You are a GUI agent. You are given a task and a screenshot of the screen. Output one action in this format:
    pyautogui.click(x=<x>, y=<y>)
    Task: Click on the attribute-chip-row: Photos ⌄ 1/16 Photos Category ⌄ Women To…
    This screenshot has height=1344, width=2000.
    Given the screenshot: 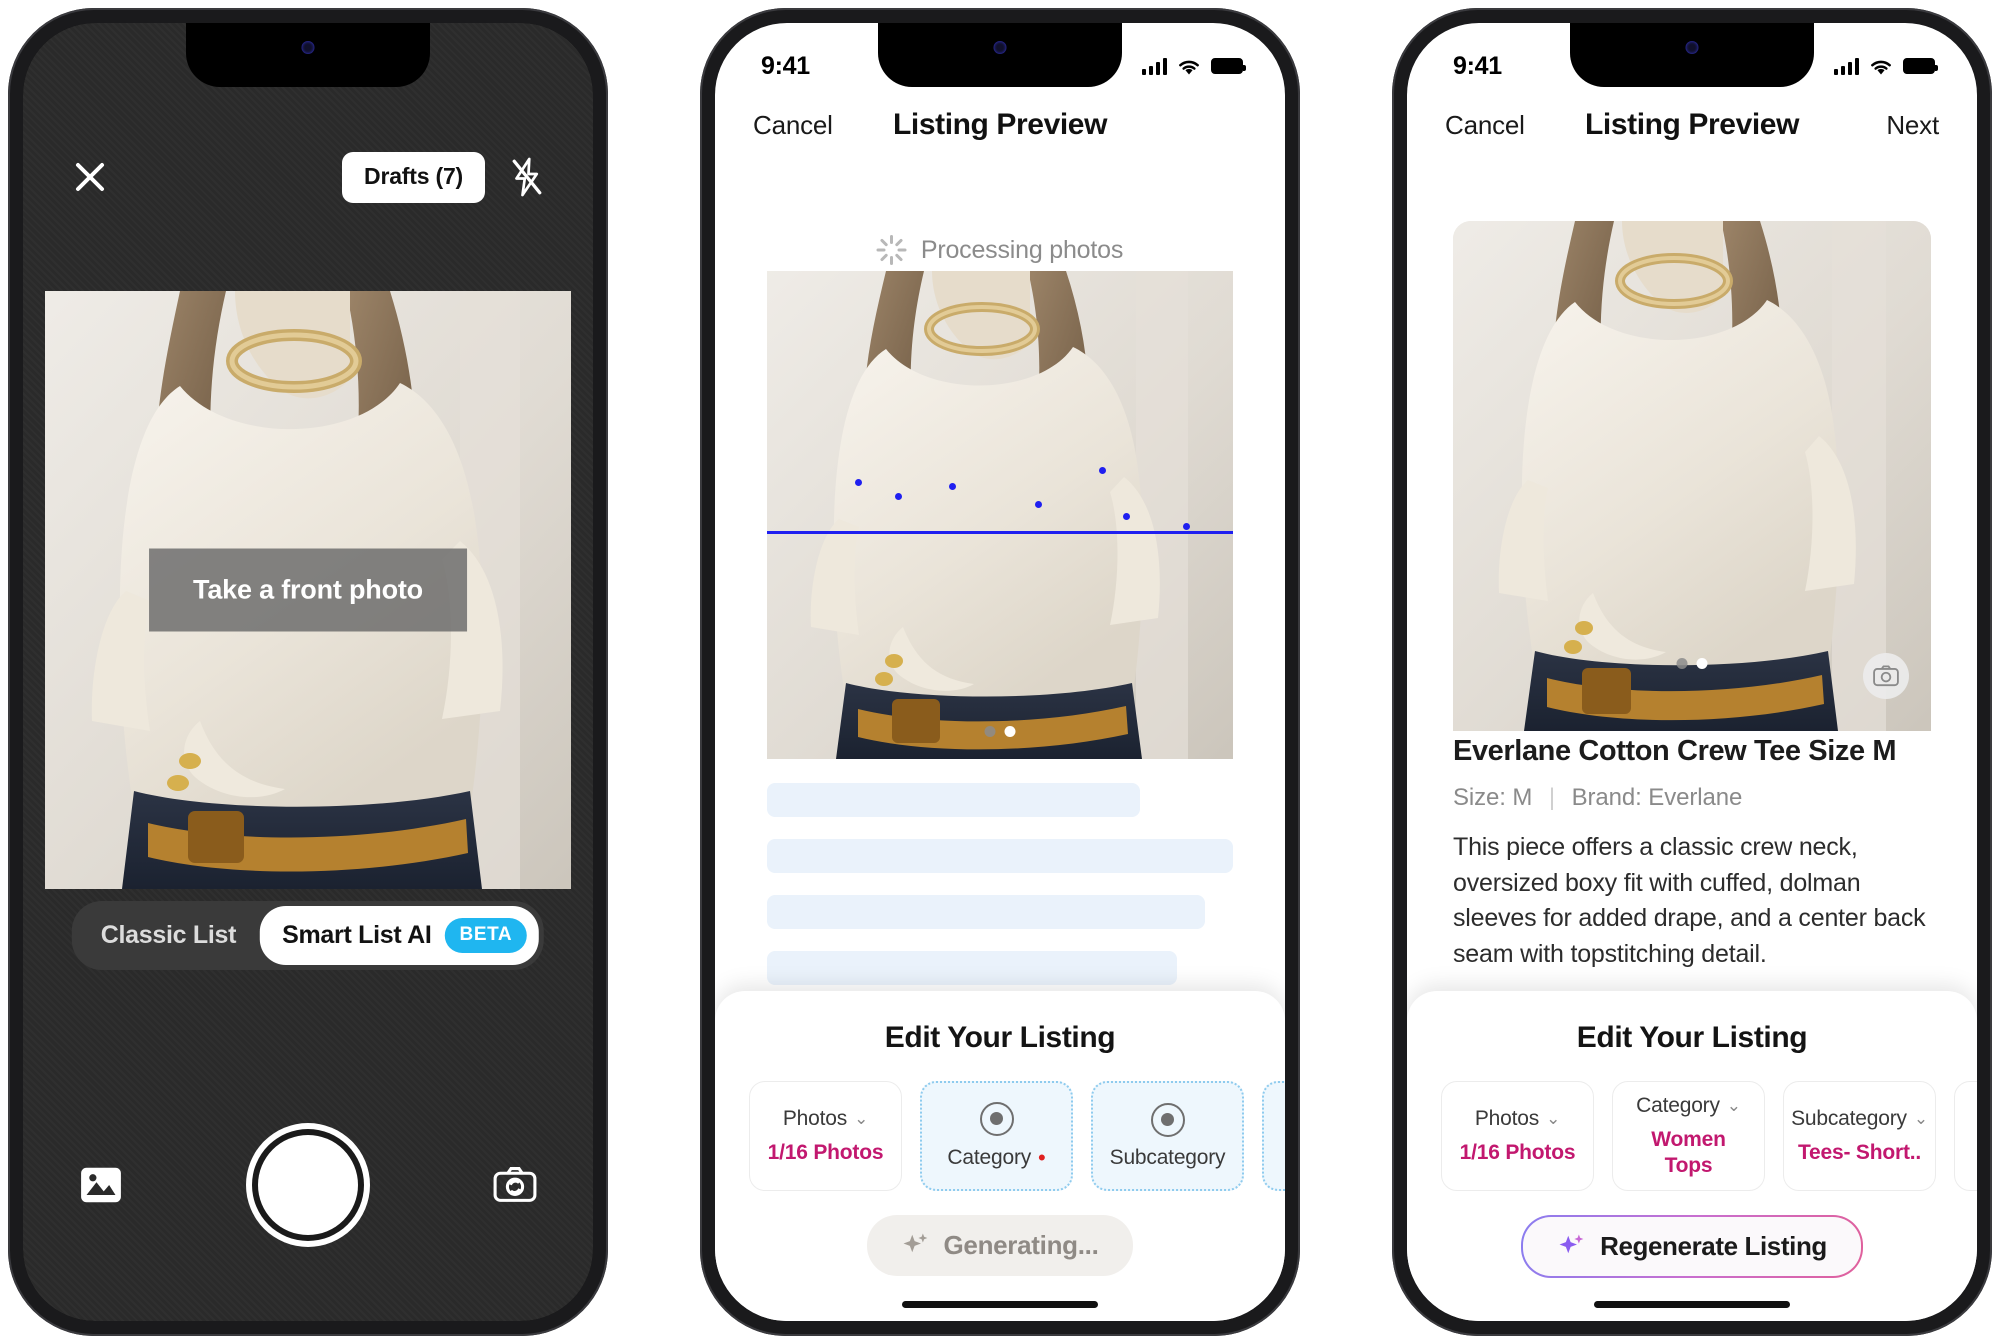 What is the action you would take?
    pyautogui.click(x=1692, y=1123)
    